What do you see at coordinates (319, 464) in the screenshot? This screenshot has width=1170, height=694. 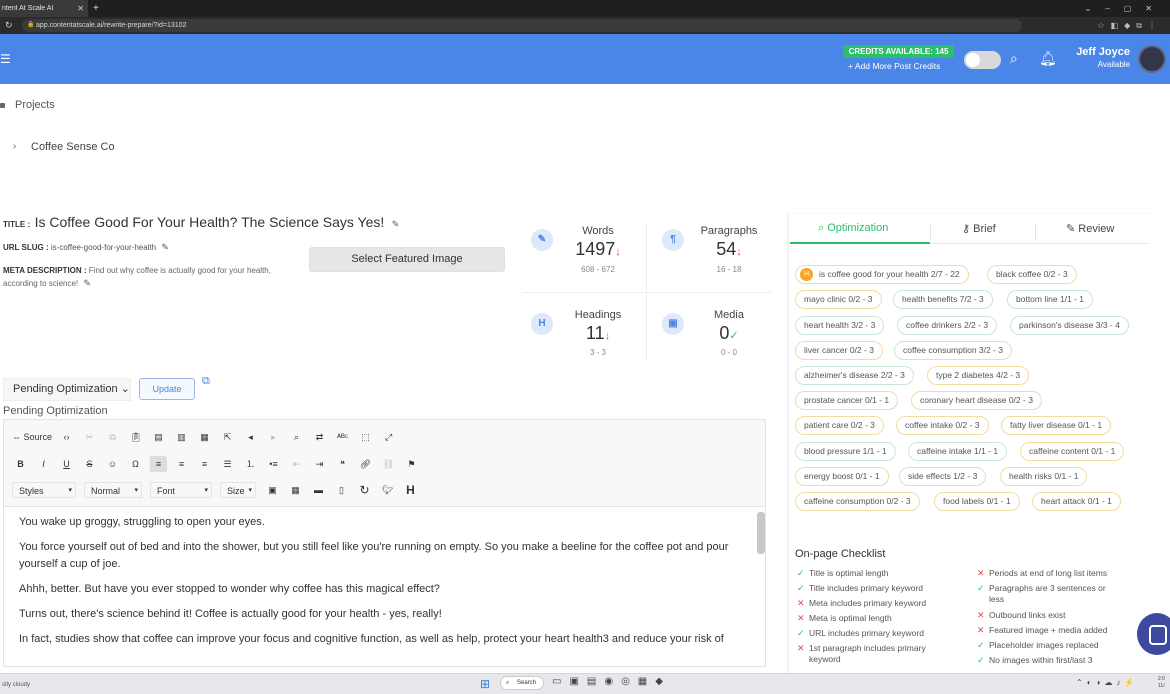 I see `indent-icon: ⇥` at bounding box center [319, 464].